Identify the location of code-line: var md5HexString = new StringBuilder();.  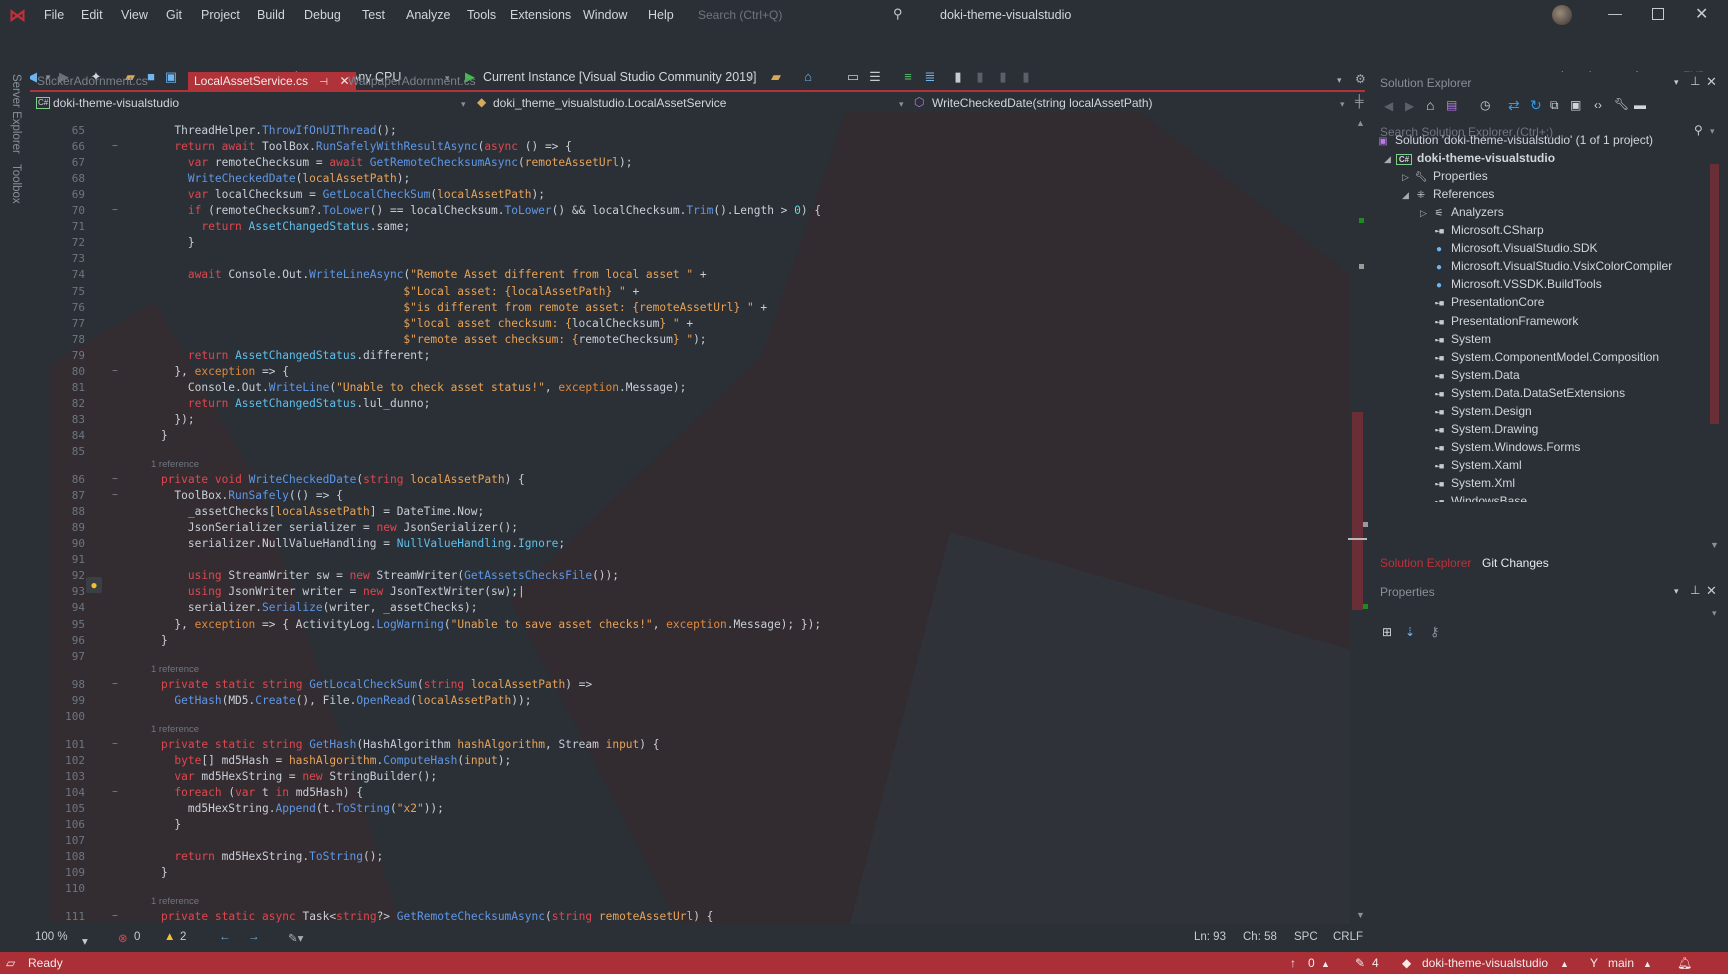
(285, 776).